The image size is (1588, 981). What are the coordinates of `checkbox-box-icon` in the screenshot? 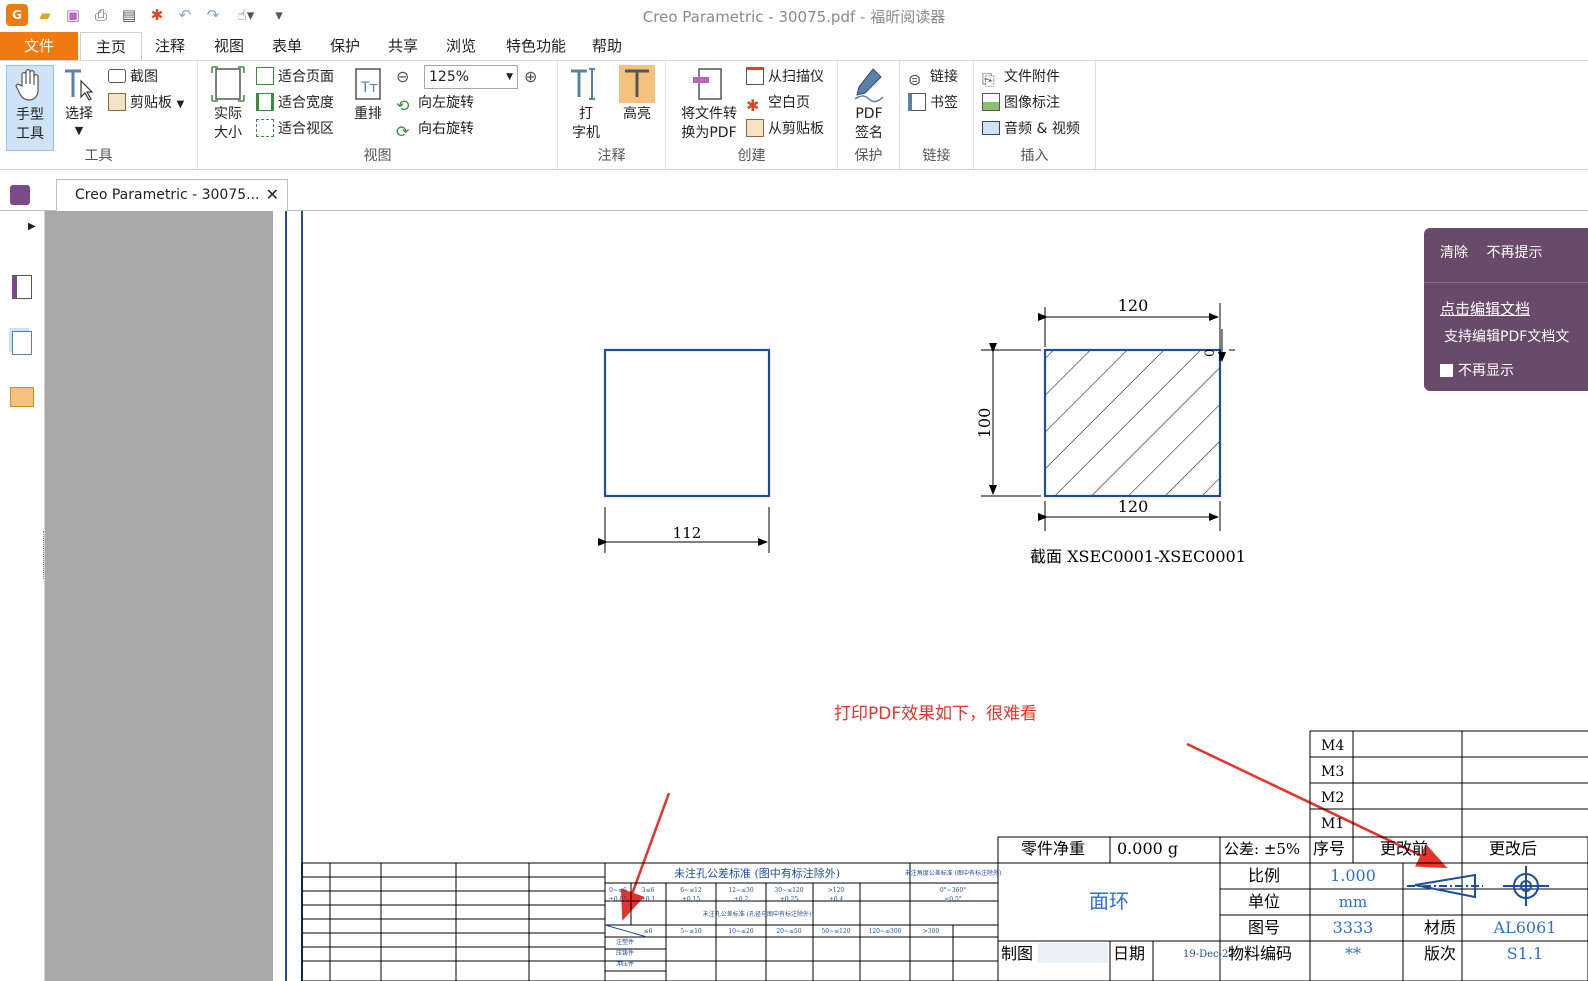 It's located at (1446, 370).